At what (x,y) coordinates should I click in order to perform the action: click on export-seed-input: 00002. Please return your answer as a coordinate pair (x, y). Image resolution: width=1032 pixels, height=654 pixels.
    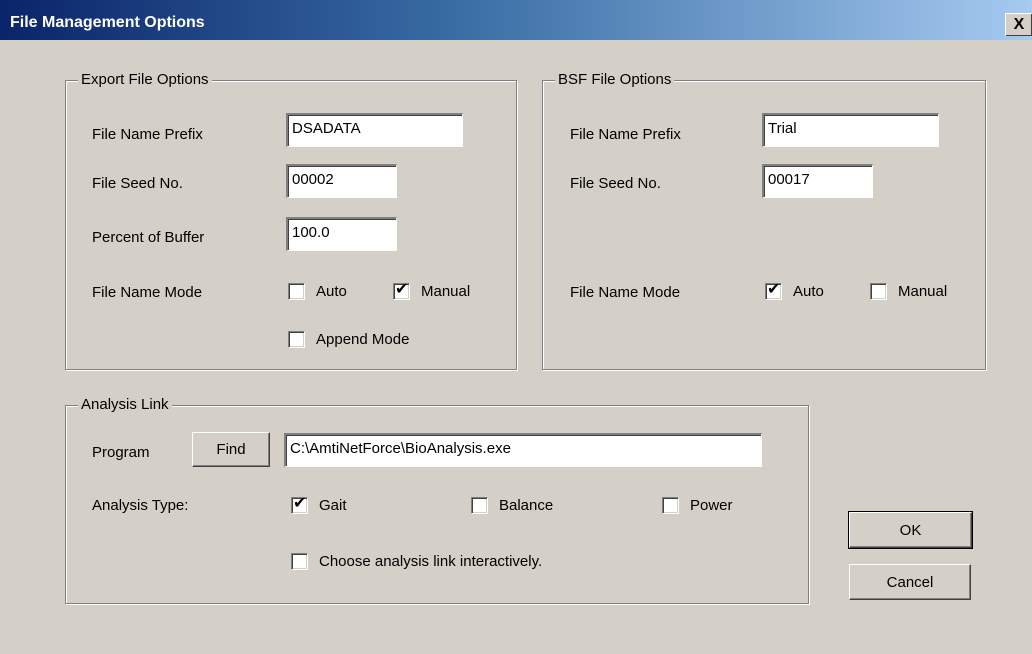
    Looking at the image, I should click on (341, 181).